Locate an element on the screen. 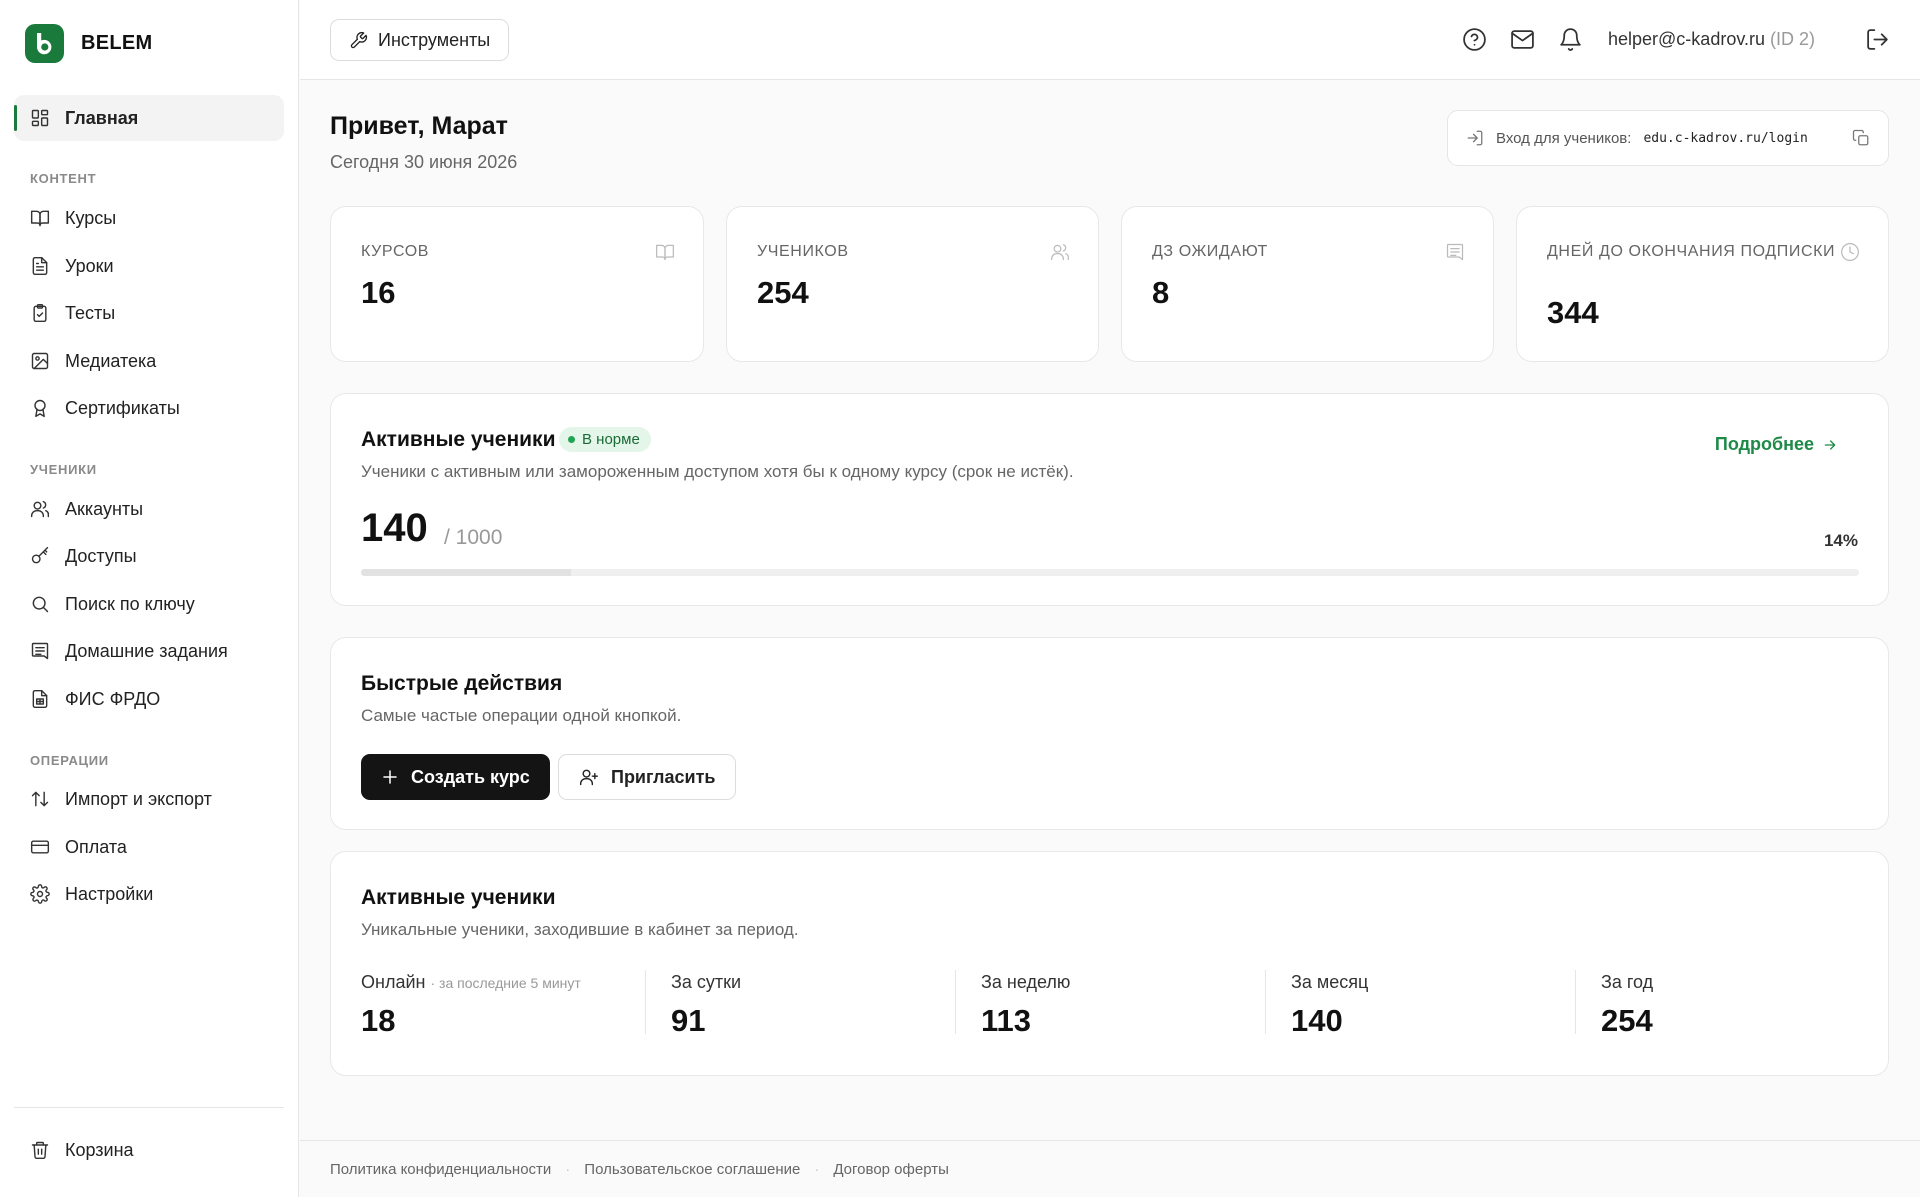 The height and width of the screenshot is (1197, 1920). sidebar-item-label: ФИС ФРДО is located at coordinates (113, 698).